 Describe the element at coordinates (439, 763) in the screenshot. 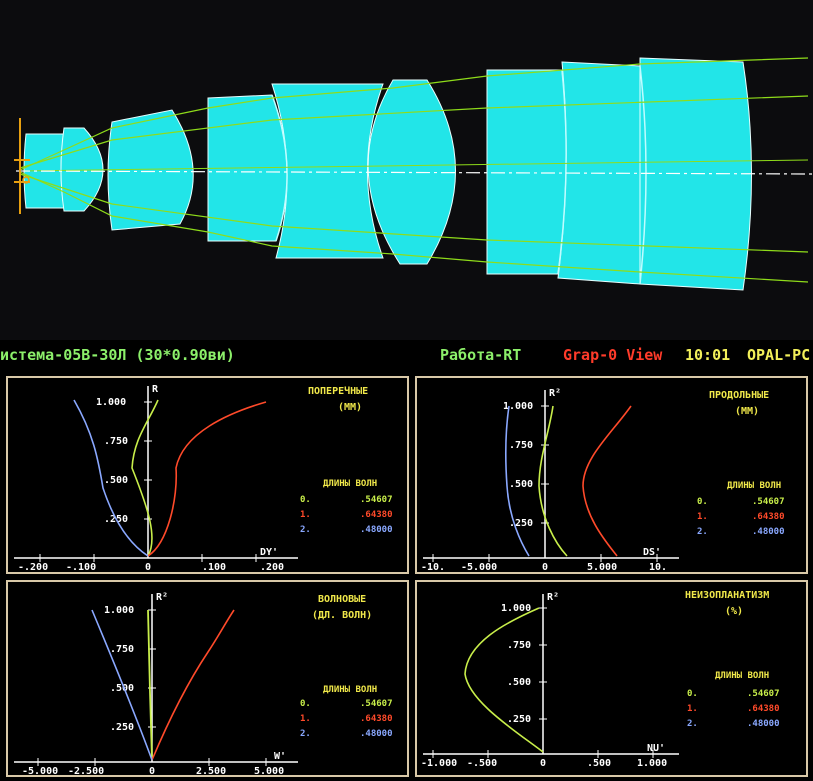

I see `x-tick: -1.000` at that location.